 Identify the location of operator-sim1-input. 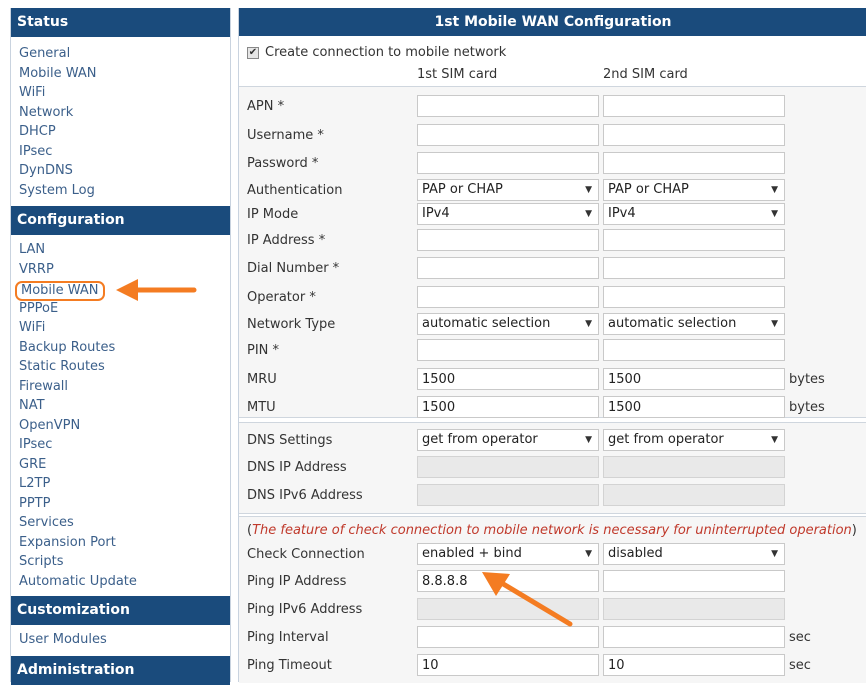
(508, 297).